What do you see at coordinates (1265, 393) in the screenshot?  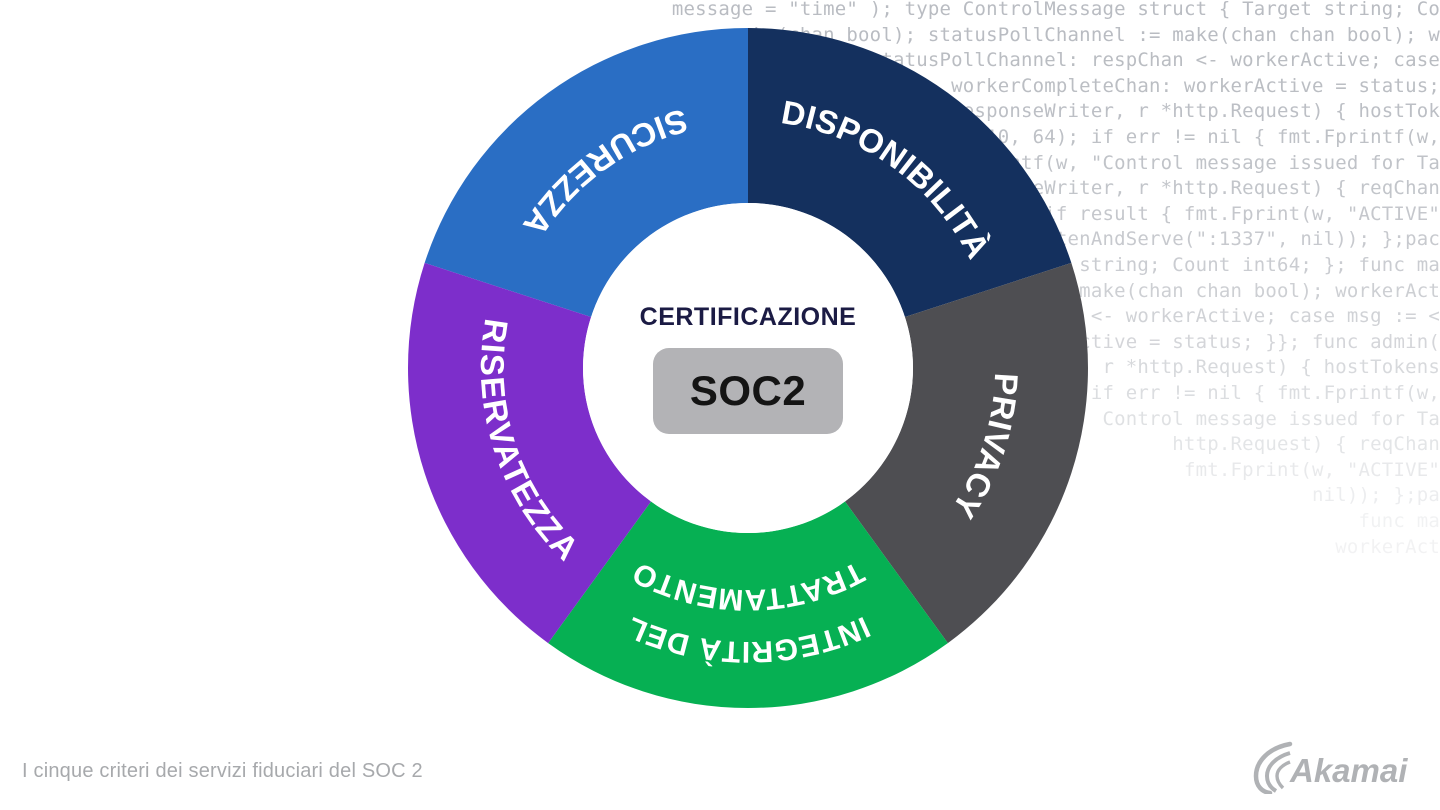 I see `code-line: if err != nil { fmt.Fprintf(w,` at bounding box center [1265, 393].